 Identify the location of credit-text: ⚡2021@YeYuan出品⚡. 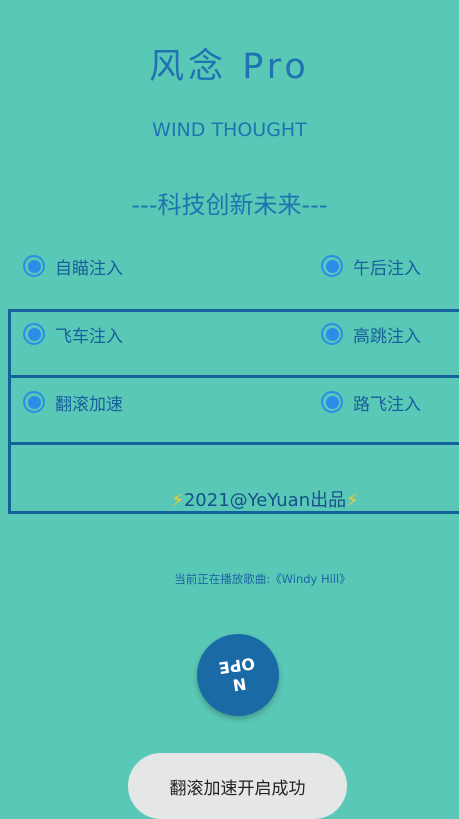
(229, 499).